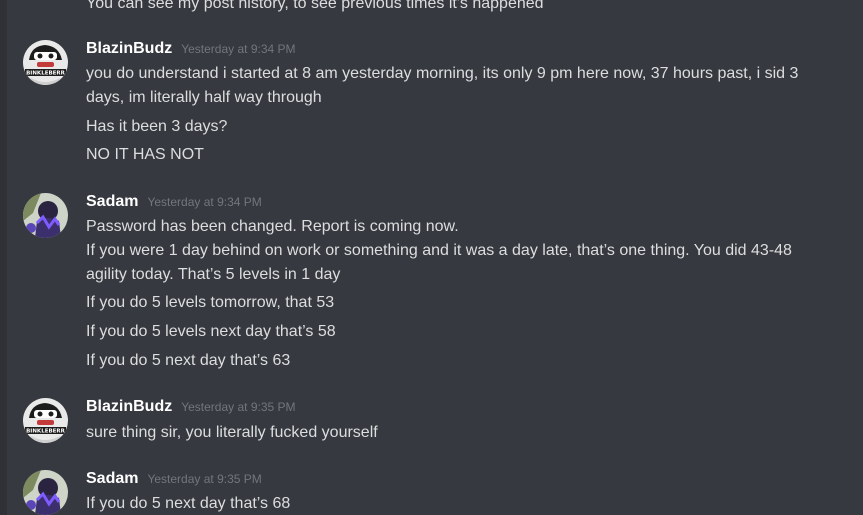  I want to click on message-text: Has it been 3 days?, so click(157, 126).